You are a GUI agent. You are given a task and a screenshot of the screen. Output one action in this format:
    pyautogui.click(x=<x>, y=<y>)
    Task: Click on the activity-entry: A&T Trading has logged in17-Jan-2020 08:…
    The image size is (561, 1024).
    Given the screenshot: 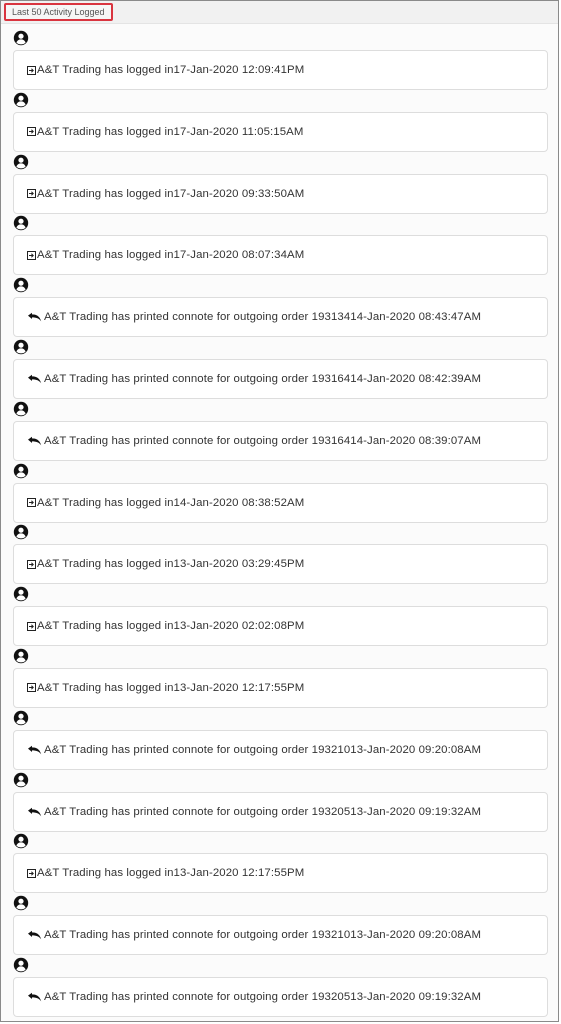 What is the action you would take?
    pyautogui.click(x=279, y=242)
    